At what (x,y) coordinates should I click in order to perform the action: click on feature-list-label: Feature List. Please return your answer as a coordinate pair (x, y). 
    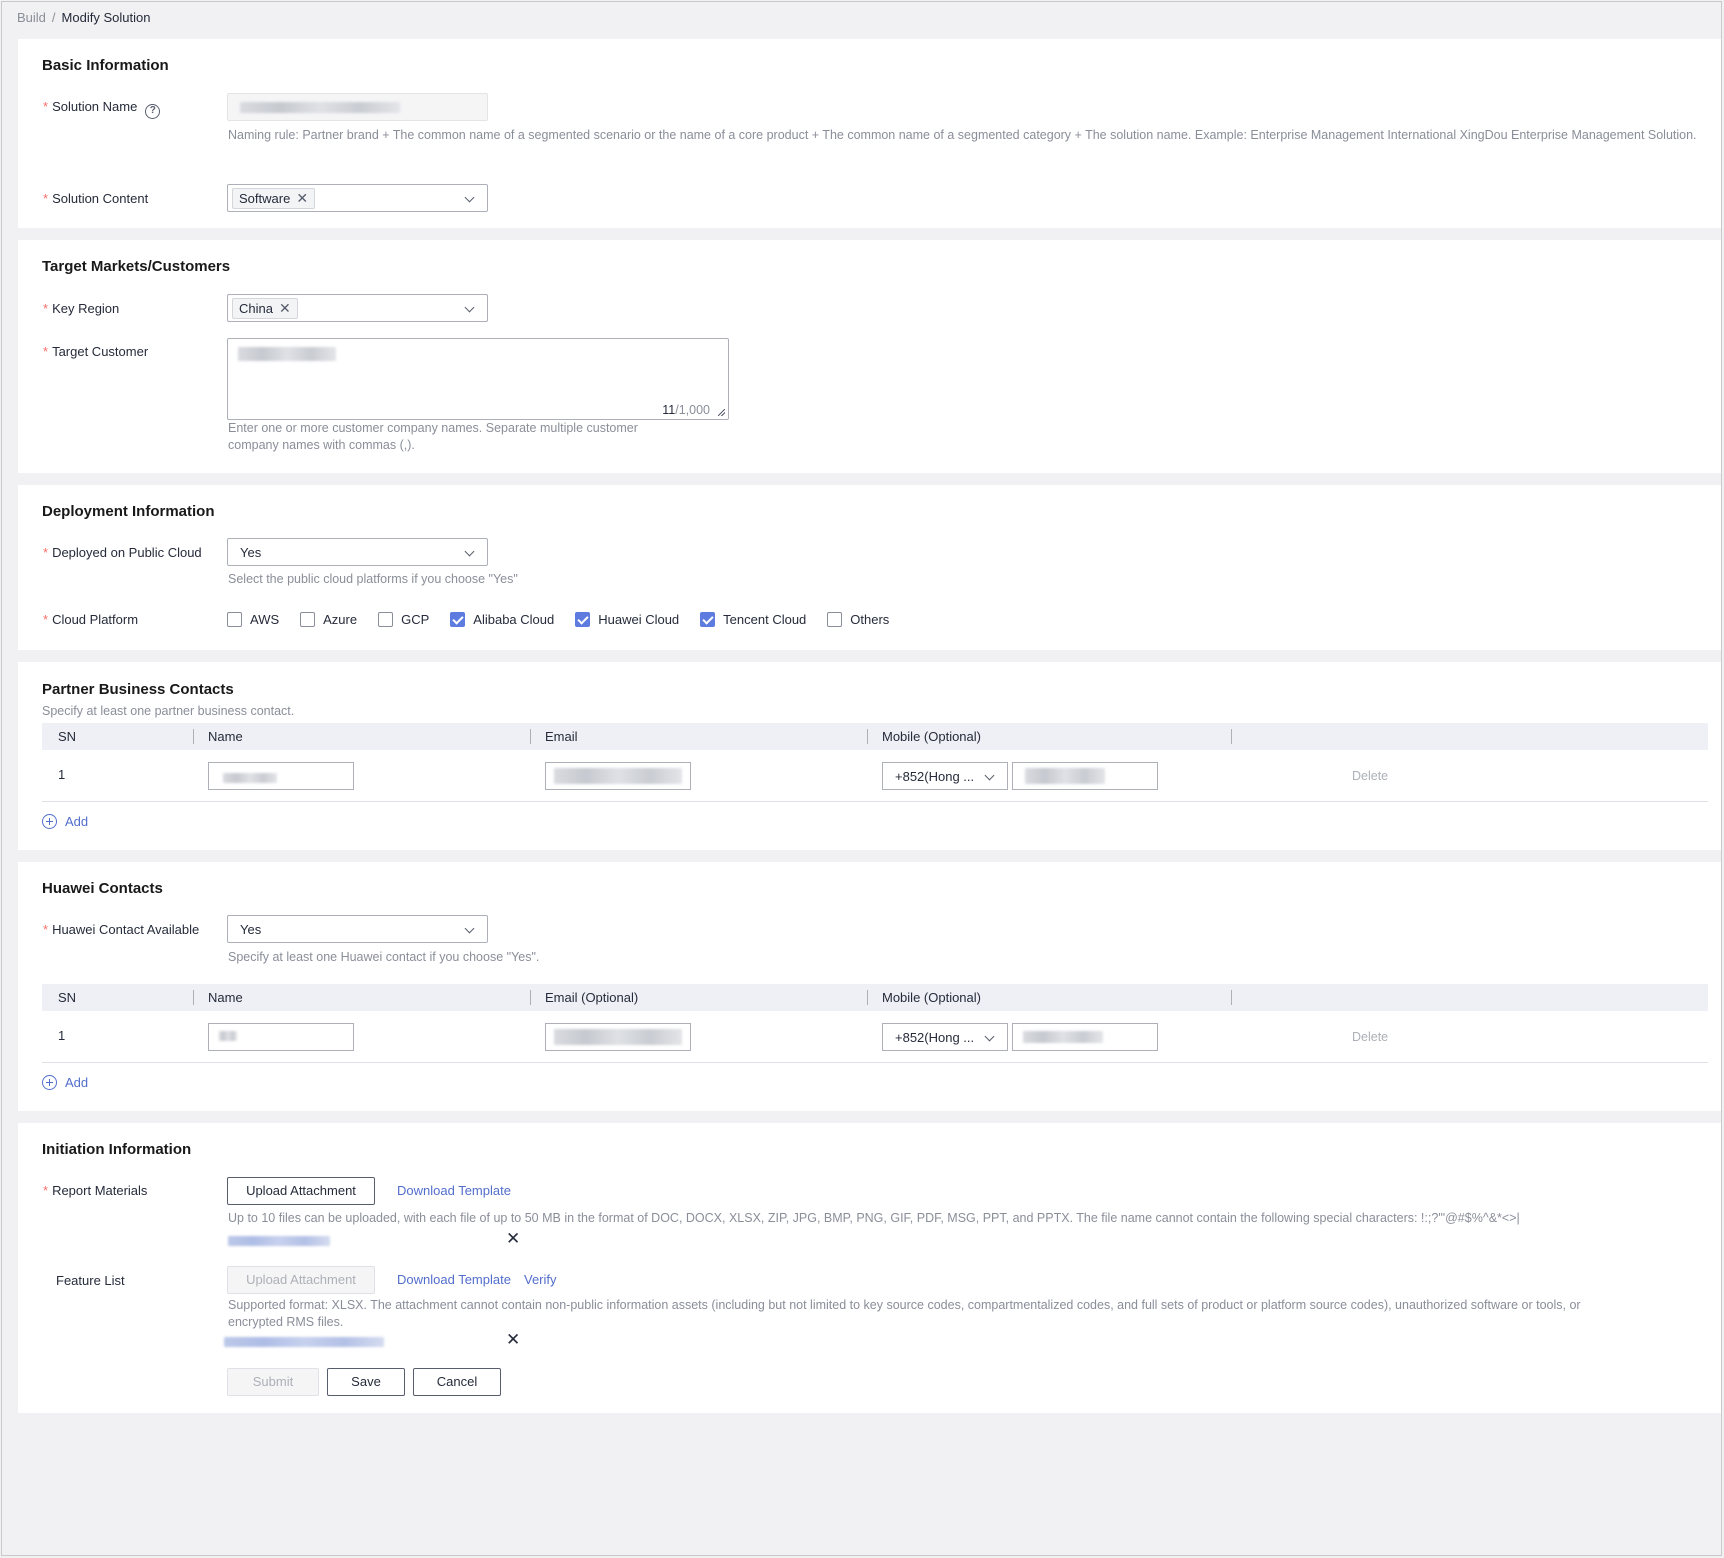
    Looking at the image, I should click on (90, 1280).